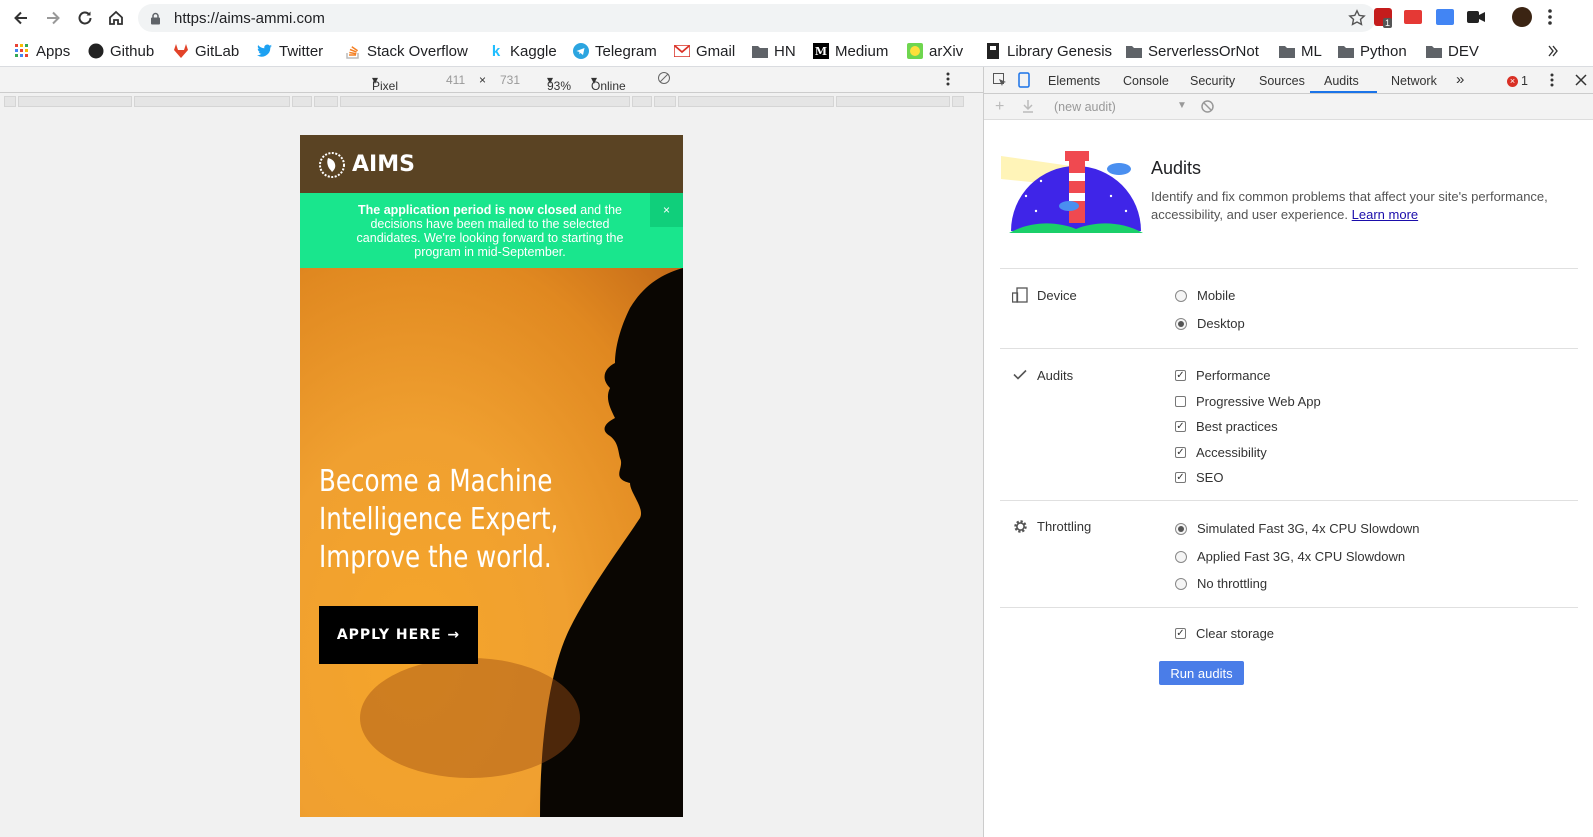  I want to click on more-bookmarks-icon, so click(1553, 51).